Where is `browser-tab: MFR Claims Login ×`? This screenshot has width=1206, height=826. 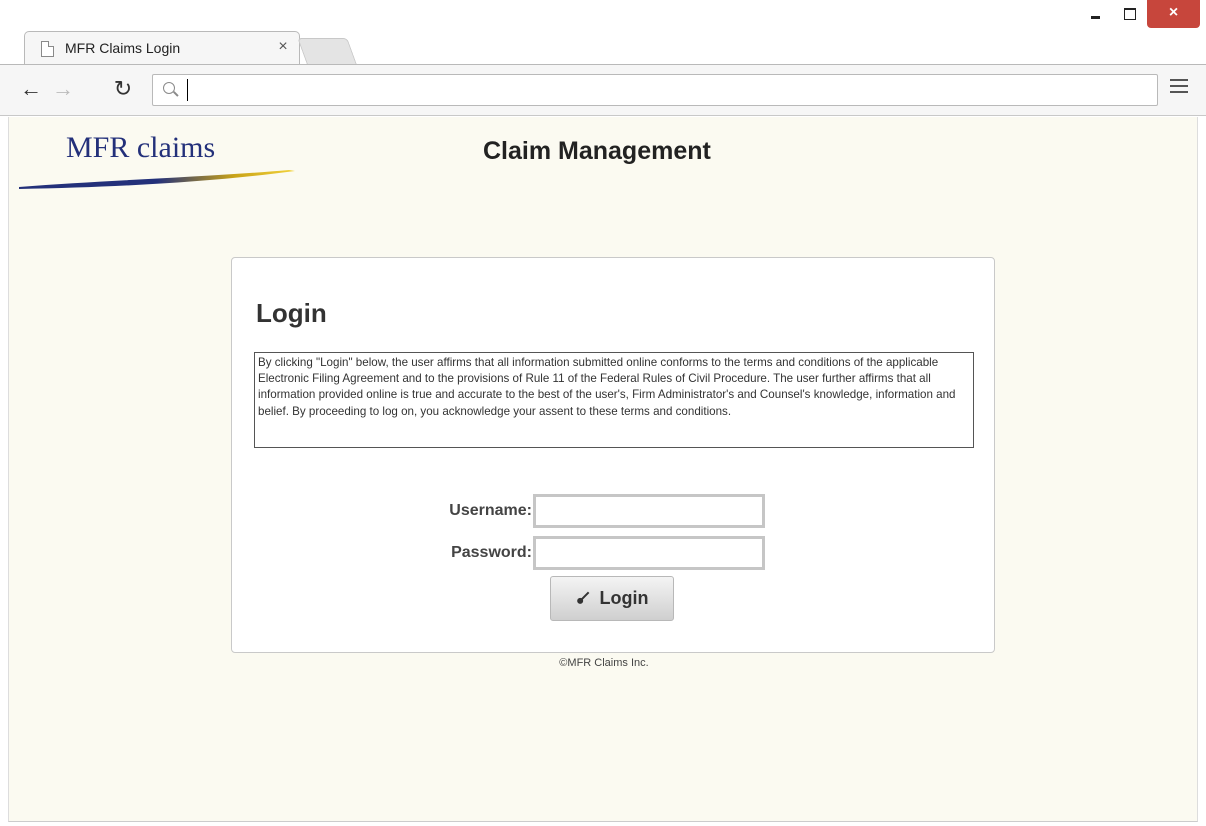
browser-tab: MFR Claims Login × is located at coordinates (162, 48).